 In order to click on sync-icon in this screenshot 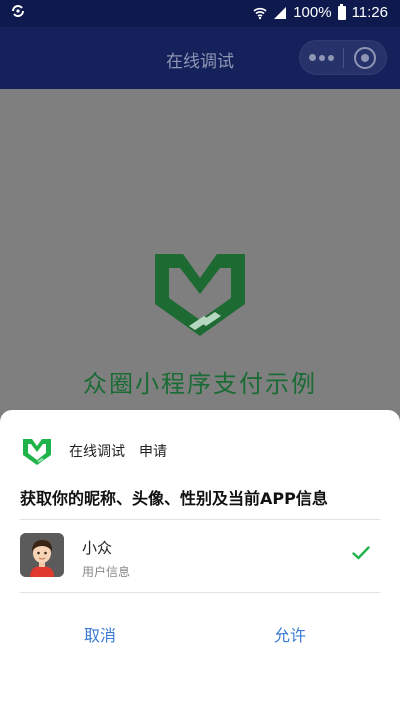, I will do `click(18, 13)`.